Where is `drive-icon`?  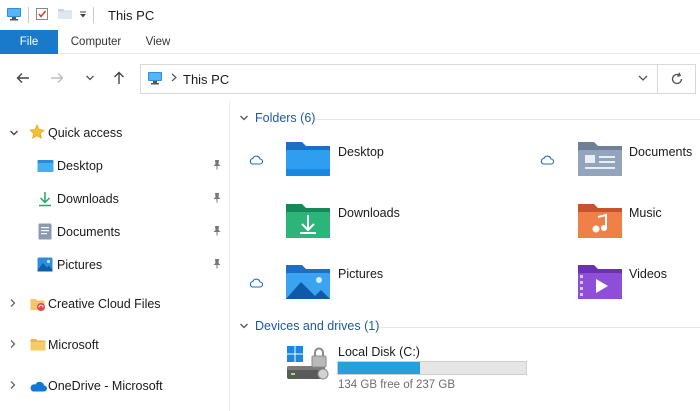 drive-icon is located at coordinates (308, 363).